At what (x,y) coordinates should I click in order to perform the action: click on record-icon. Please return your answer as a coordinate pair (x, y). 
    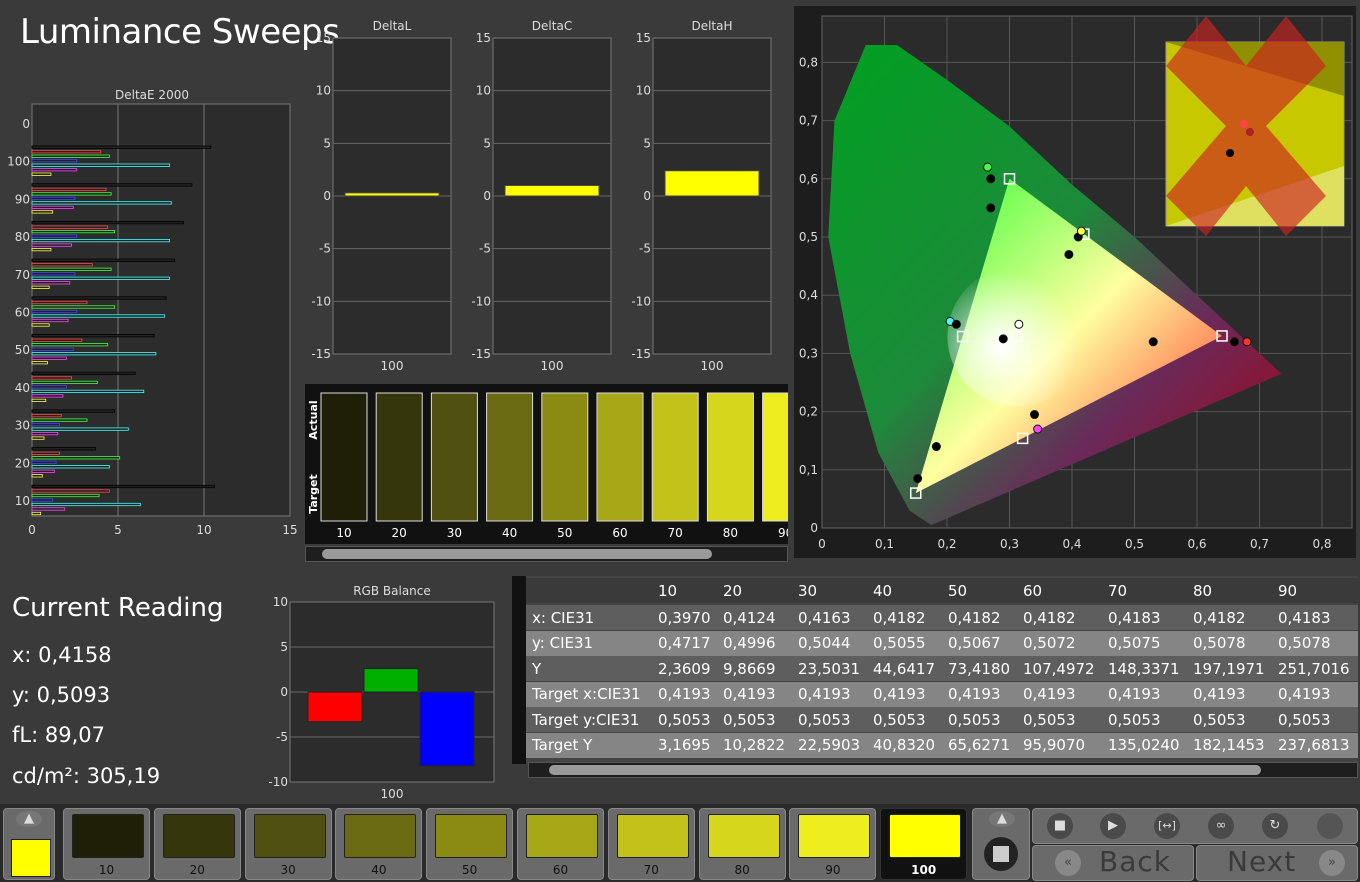
    Looking at the image, I should click on (1330, 826).